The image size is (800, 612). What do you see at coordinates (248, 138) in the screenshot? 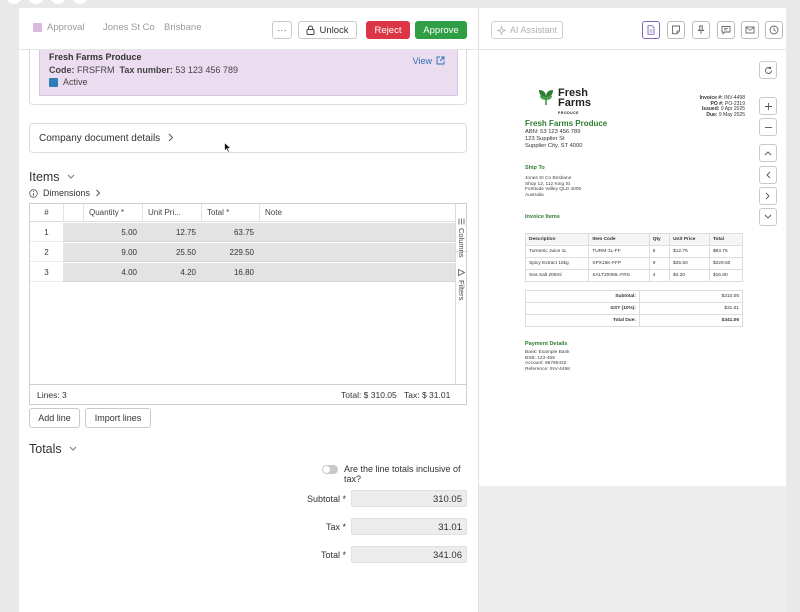
I see `company-document-details-toggle: Company document details` at bounding box center [248, 138].